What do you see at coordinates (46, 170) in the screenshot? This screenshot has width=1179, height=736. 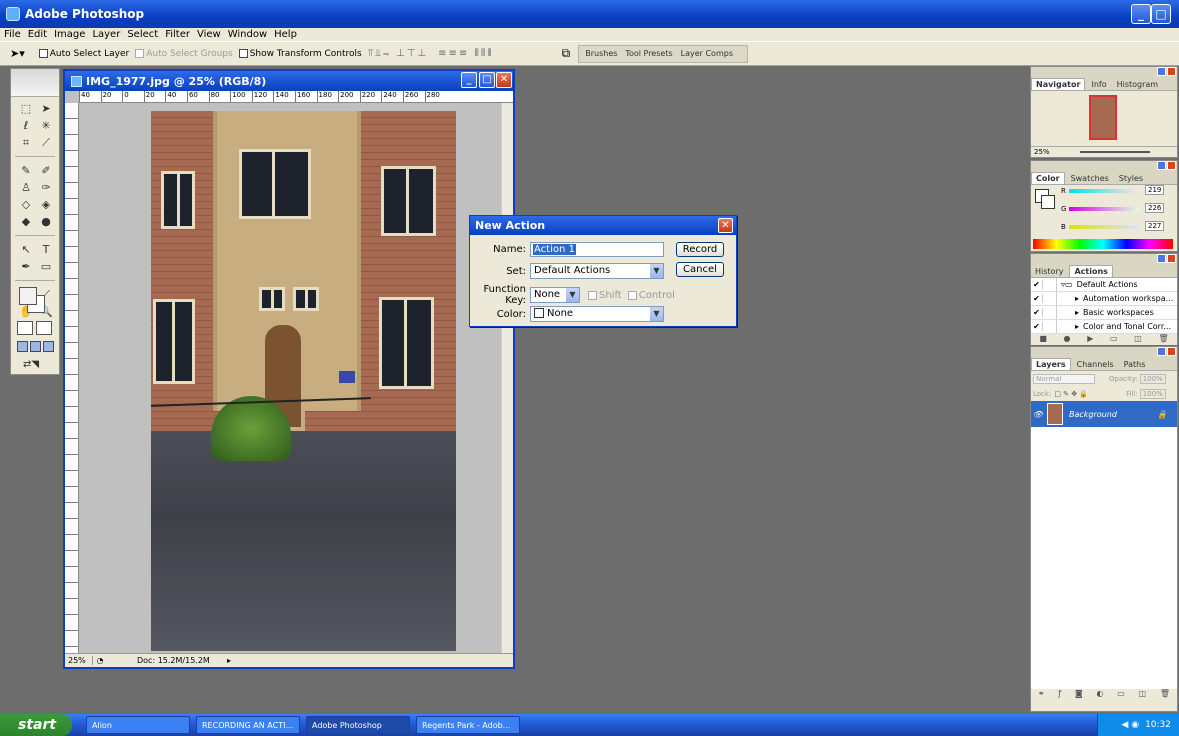 I see `brush-tool-icon: ✐` at bounding box center [46, 170].